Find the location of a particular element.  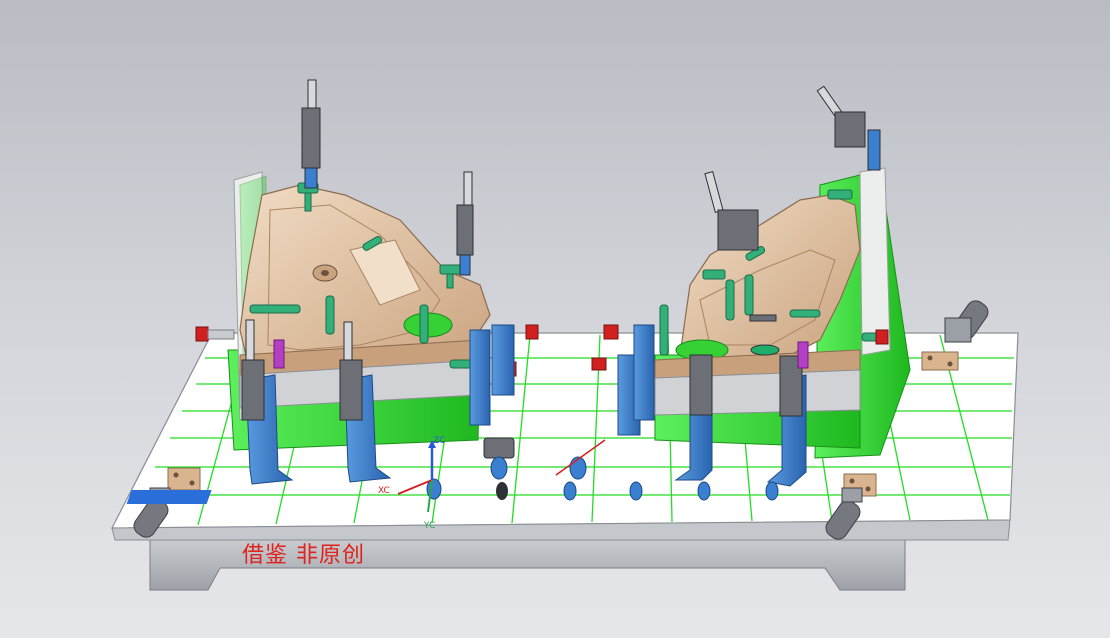

xc-label: XC is located at coordinates (384, 491).